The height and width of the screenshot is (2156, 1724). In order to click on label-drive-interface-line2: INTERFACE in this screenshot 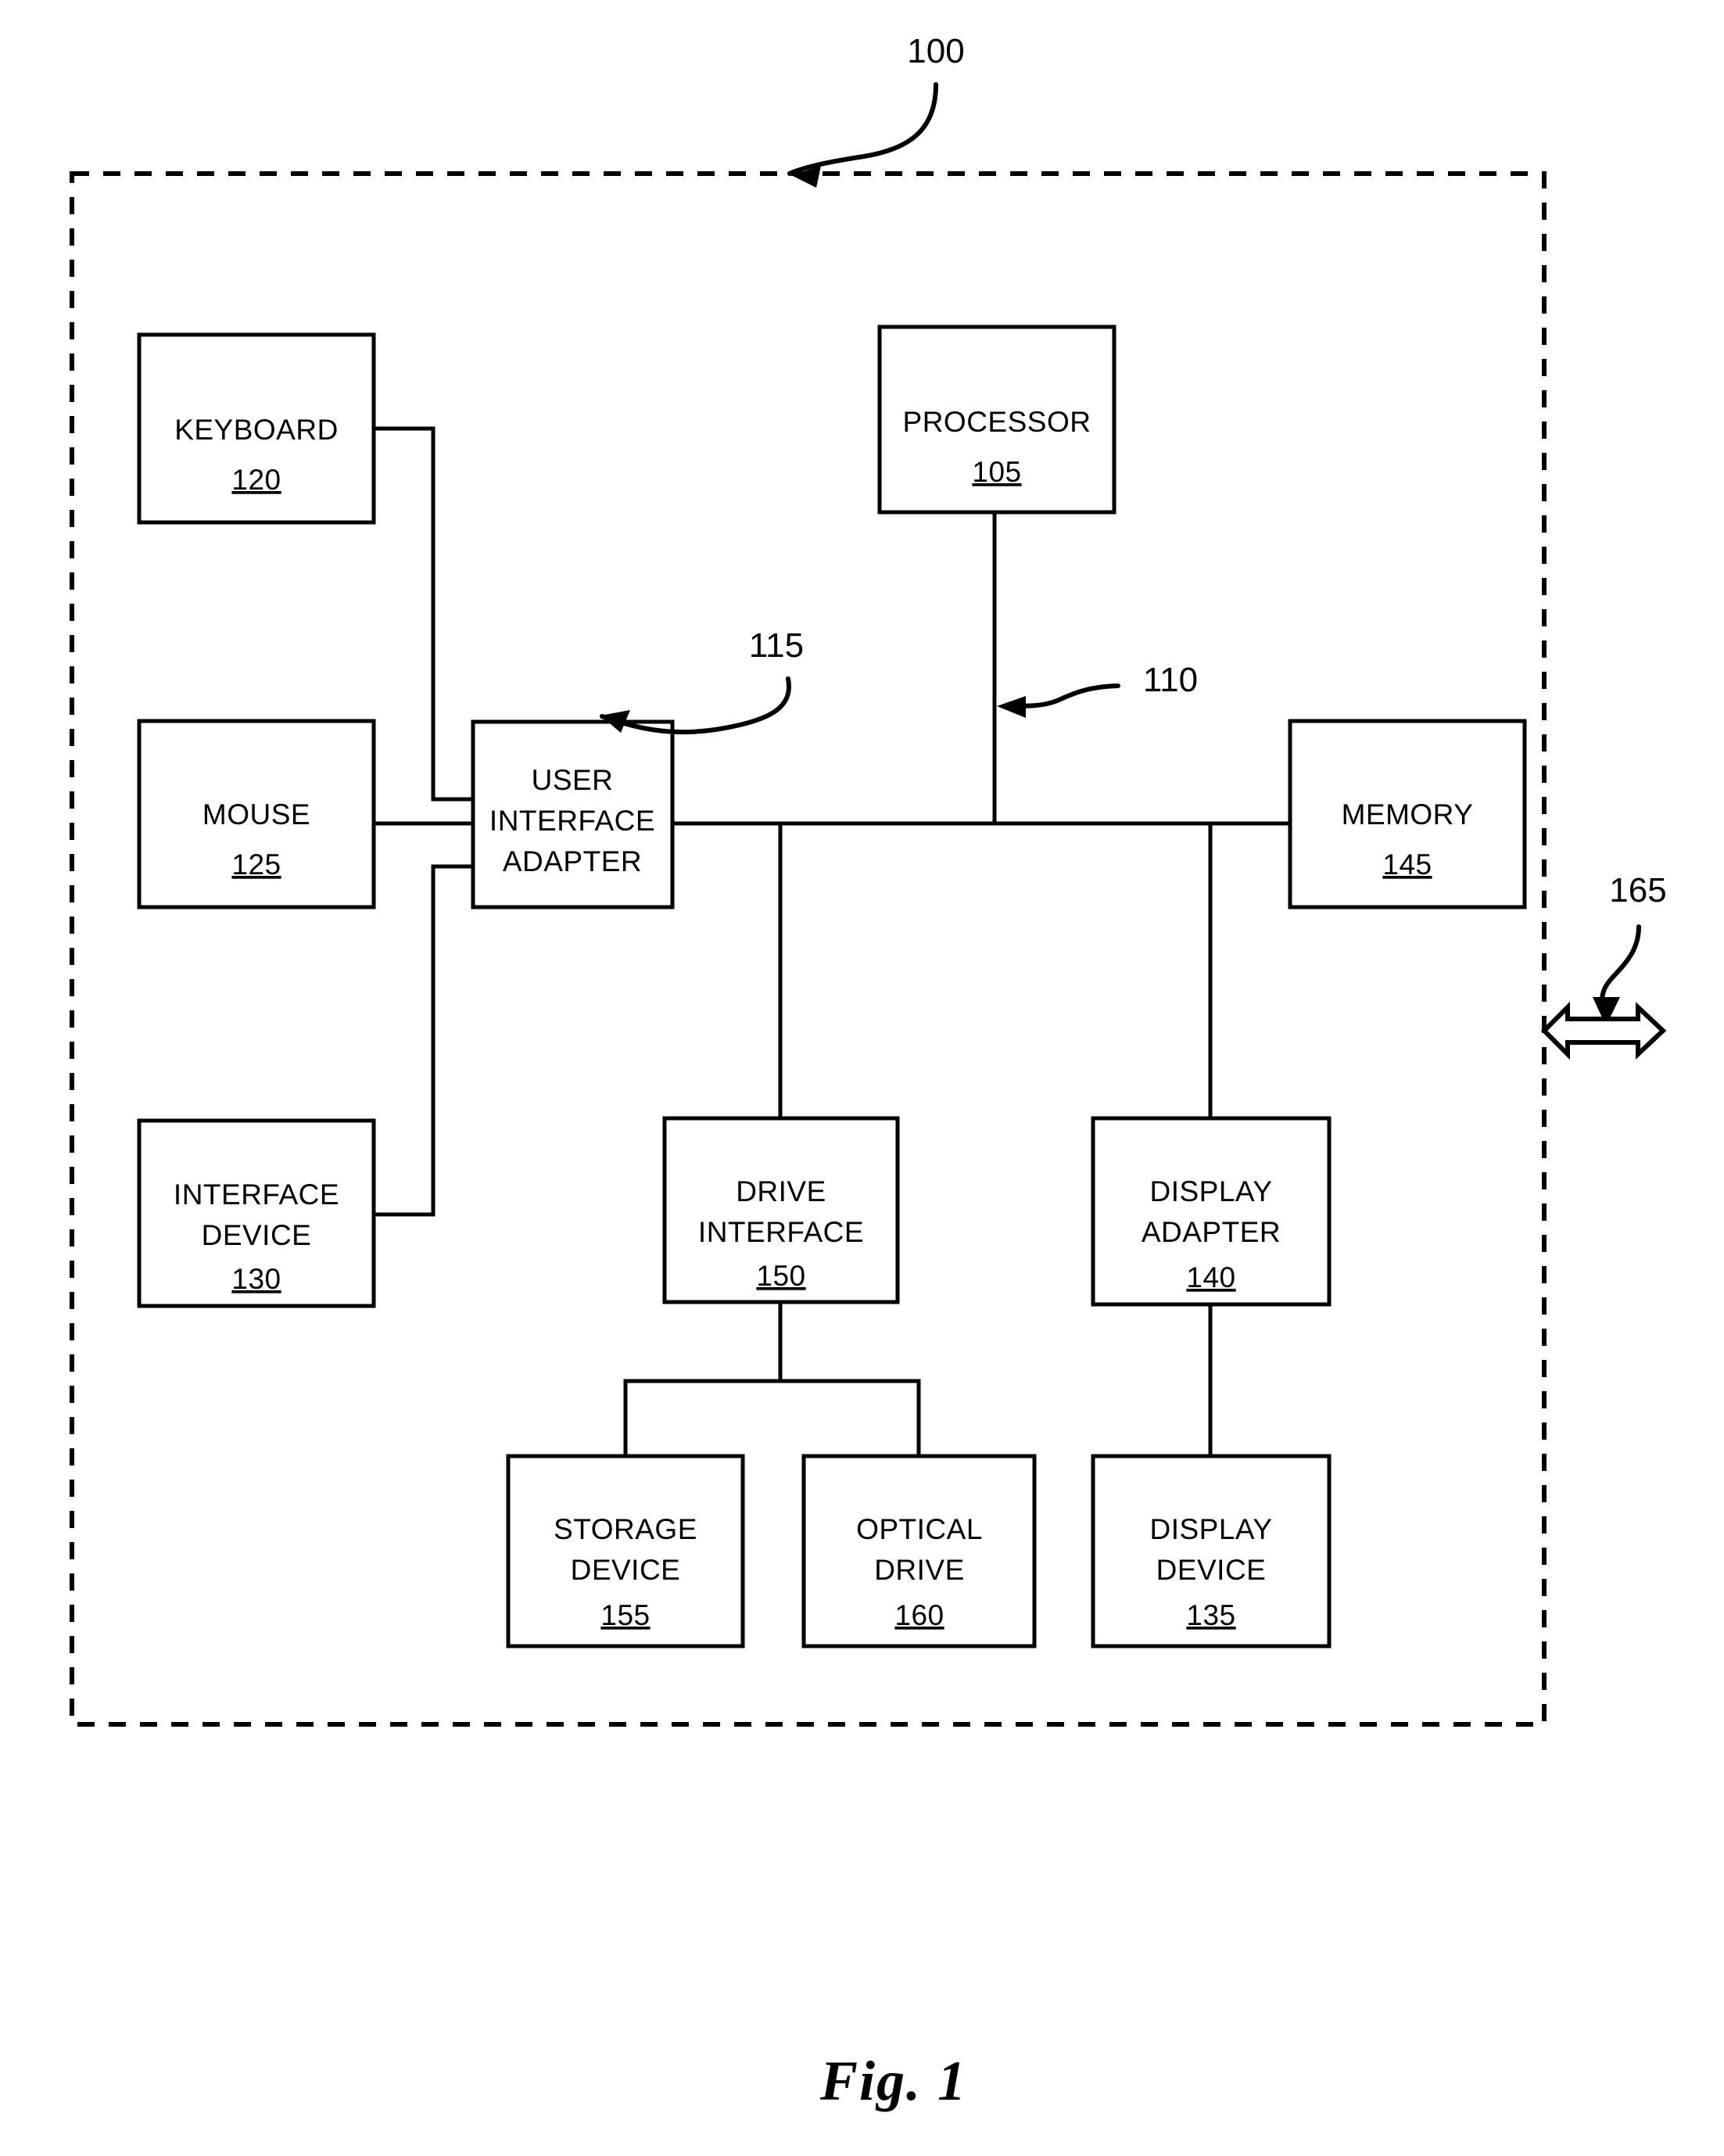, I will do `click(781, 1232)`.